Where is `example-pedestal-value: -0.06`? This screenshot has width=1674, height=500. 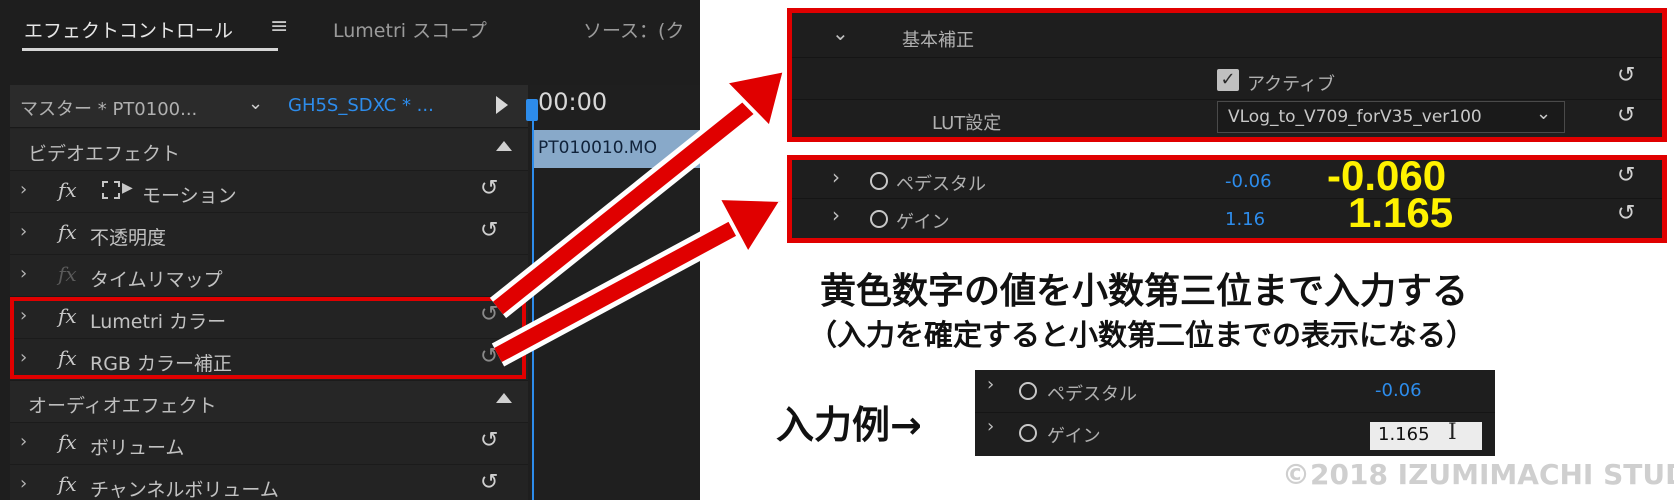
example-pedestal-value: -0.06 is located at coordinates (1398, 390).